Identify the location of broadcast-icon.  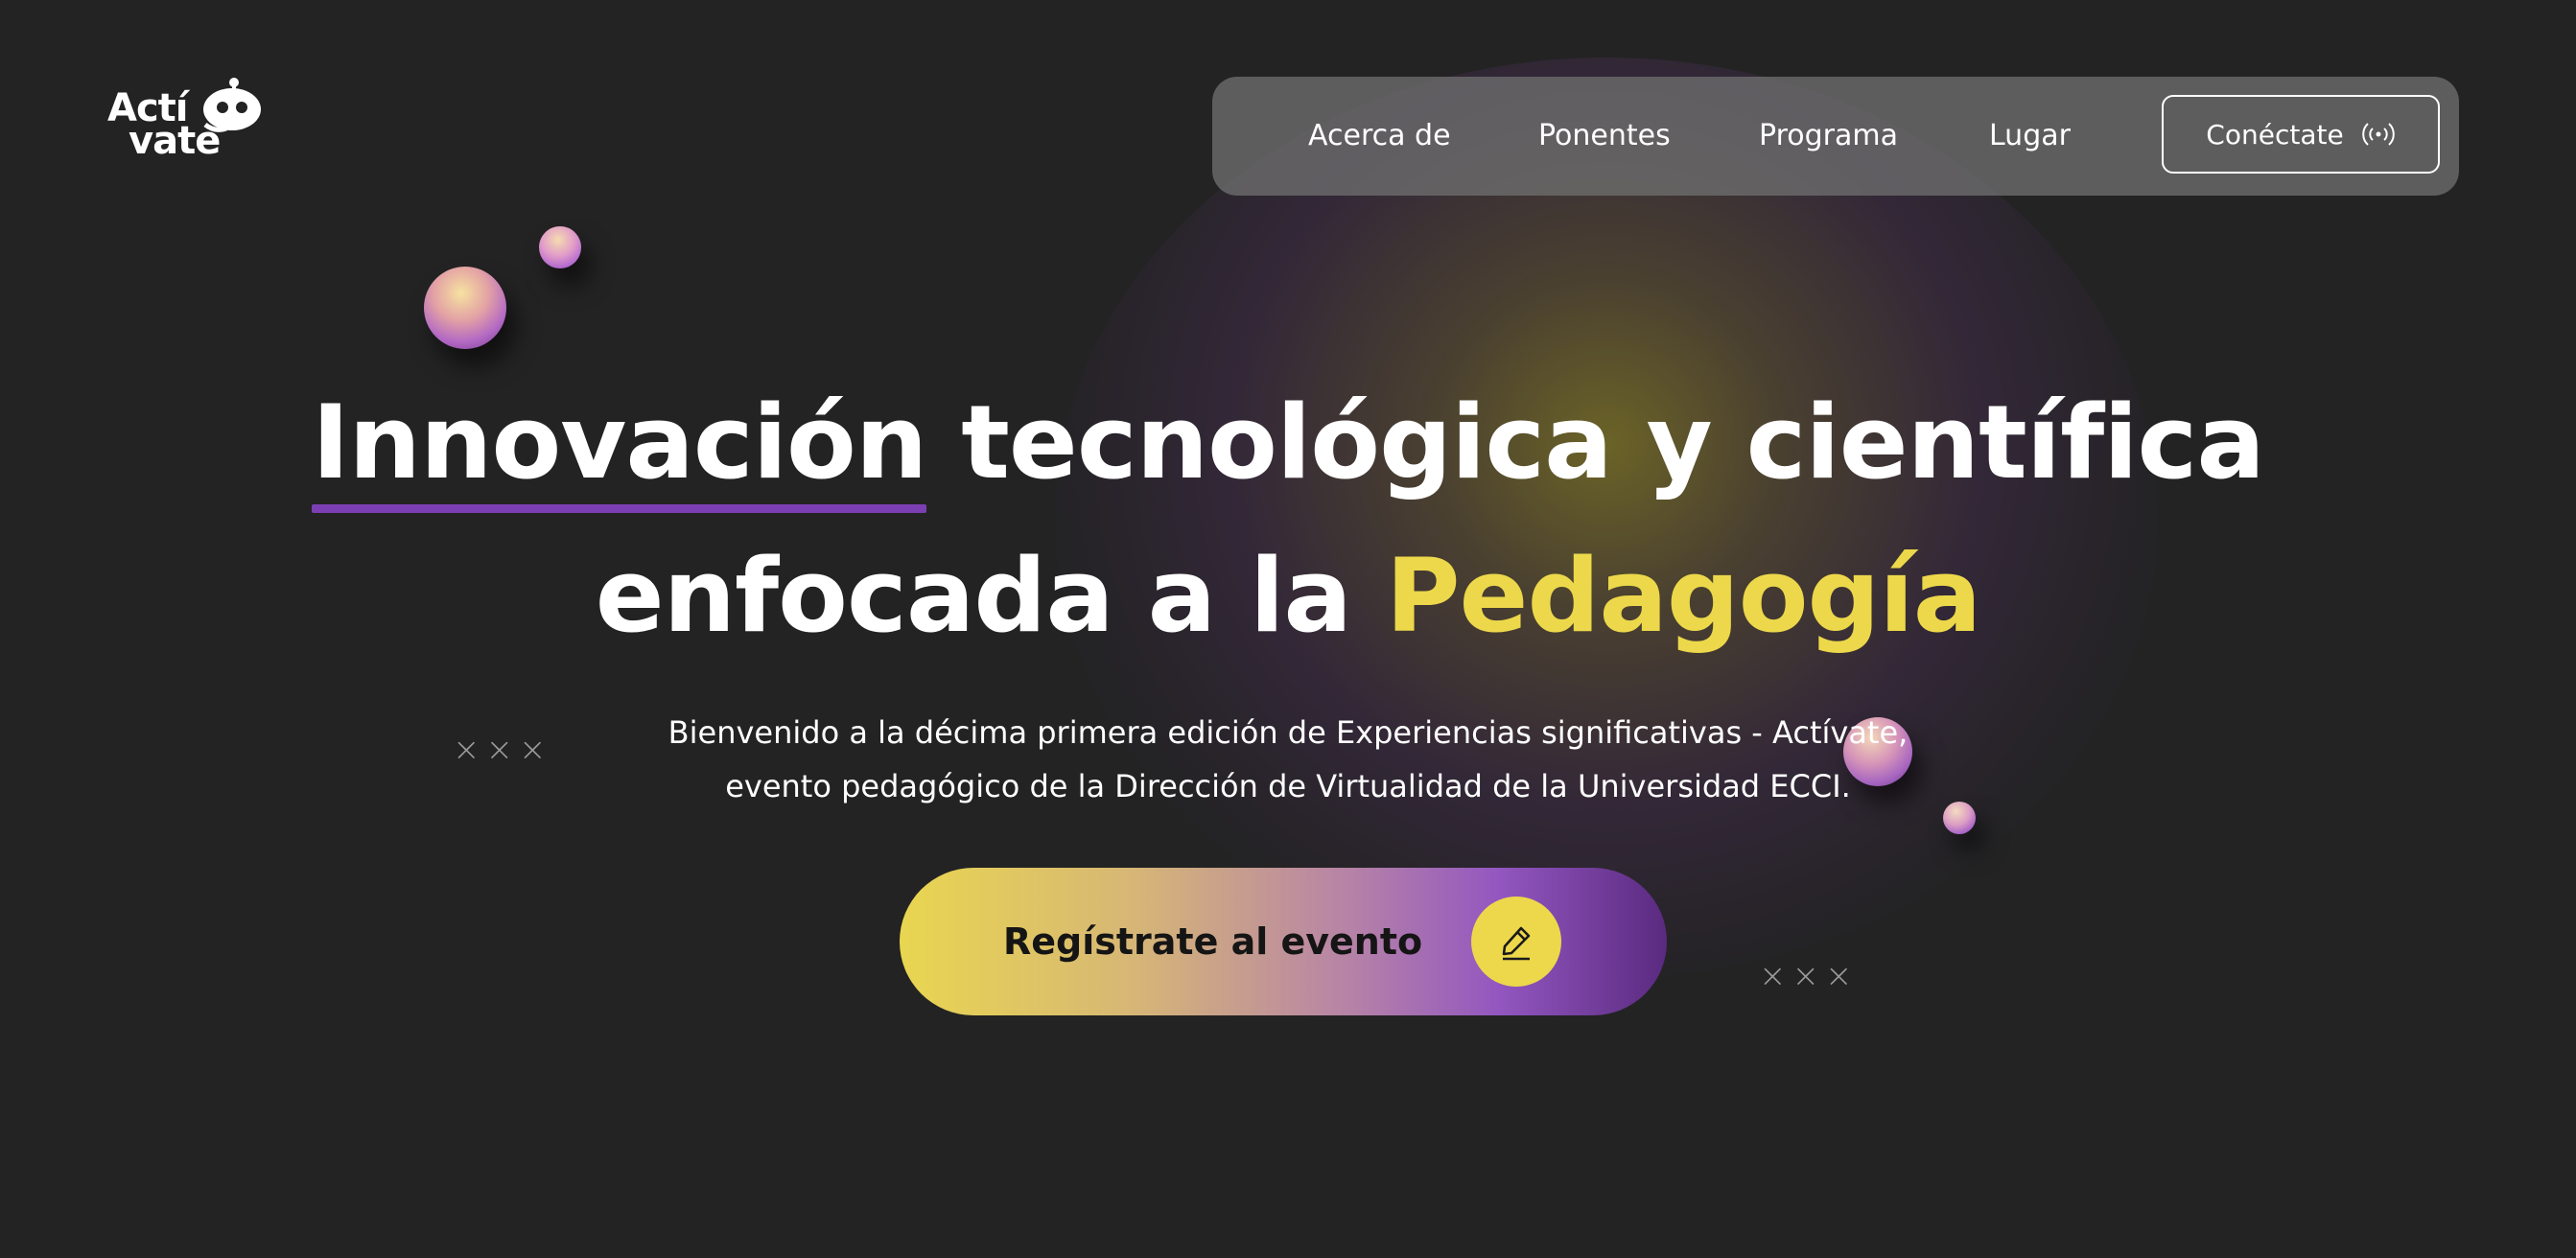
(2378, 134).